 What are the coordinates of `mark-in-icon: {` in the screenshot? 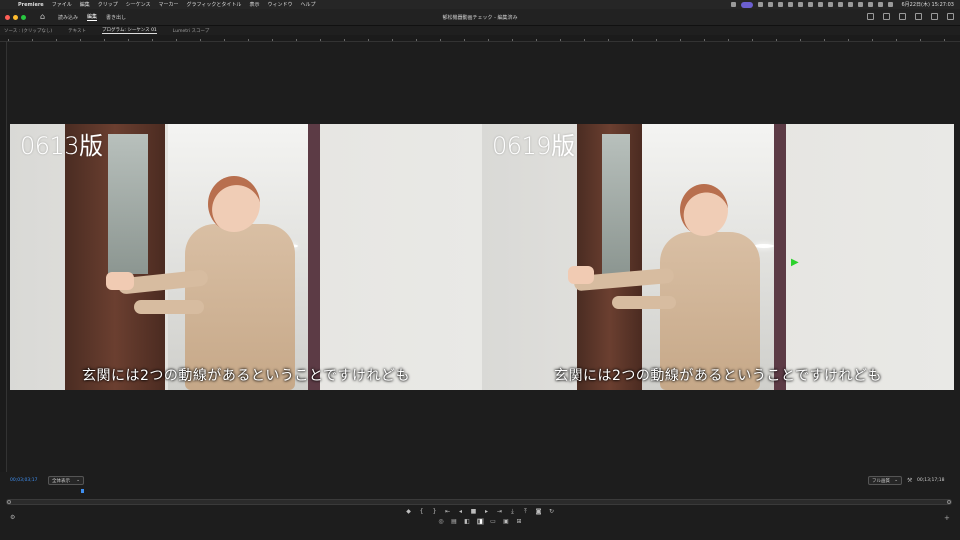 It's located at (421, 511).